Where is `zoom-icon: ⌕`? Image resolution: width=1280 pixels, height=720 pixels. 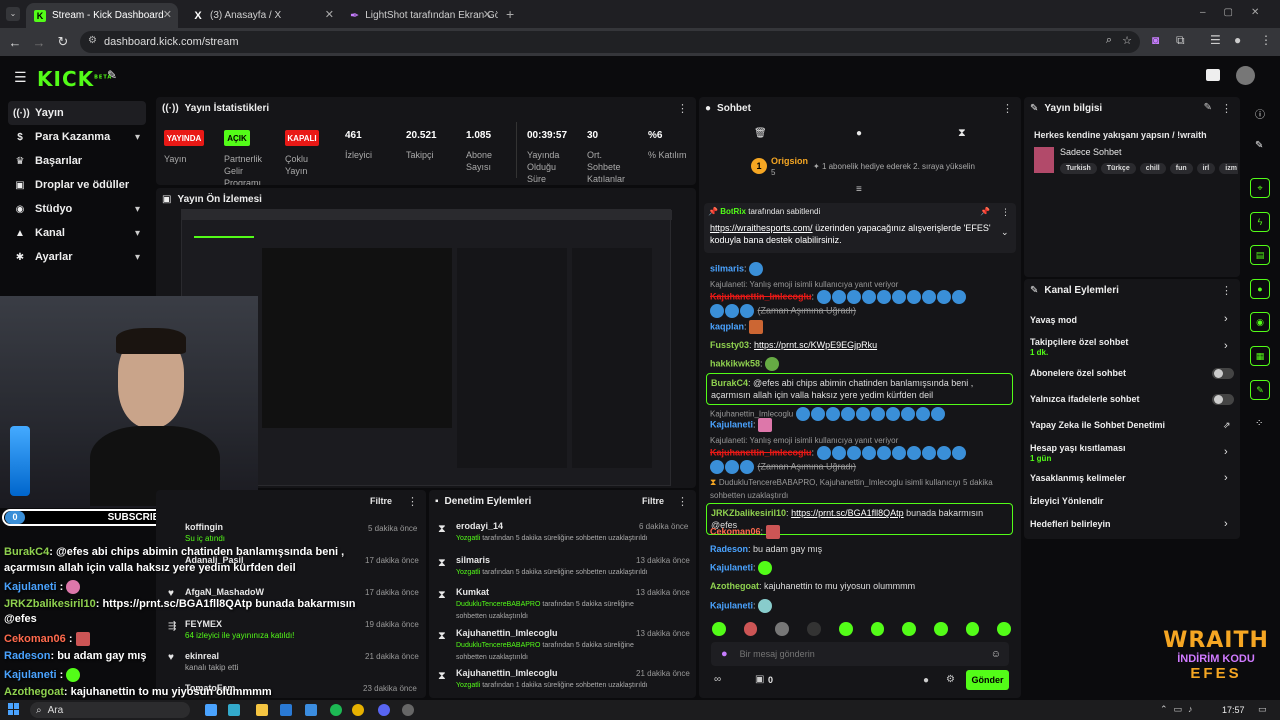
zoom-icon: ⌕ is located at coordinates (1109, 40).